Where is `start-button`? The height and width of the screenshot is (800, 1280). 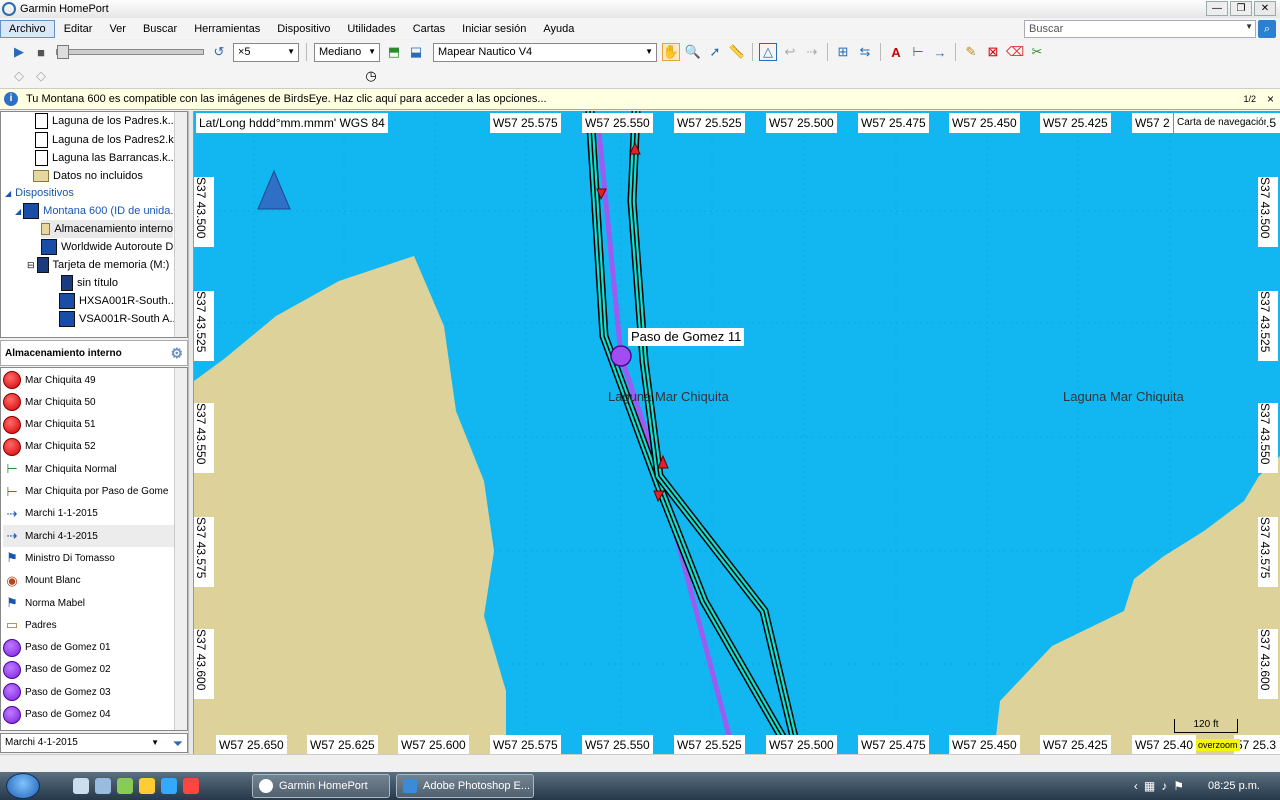 start-button is located at coordinates (23, 786).